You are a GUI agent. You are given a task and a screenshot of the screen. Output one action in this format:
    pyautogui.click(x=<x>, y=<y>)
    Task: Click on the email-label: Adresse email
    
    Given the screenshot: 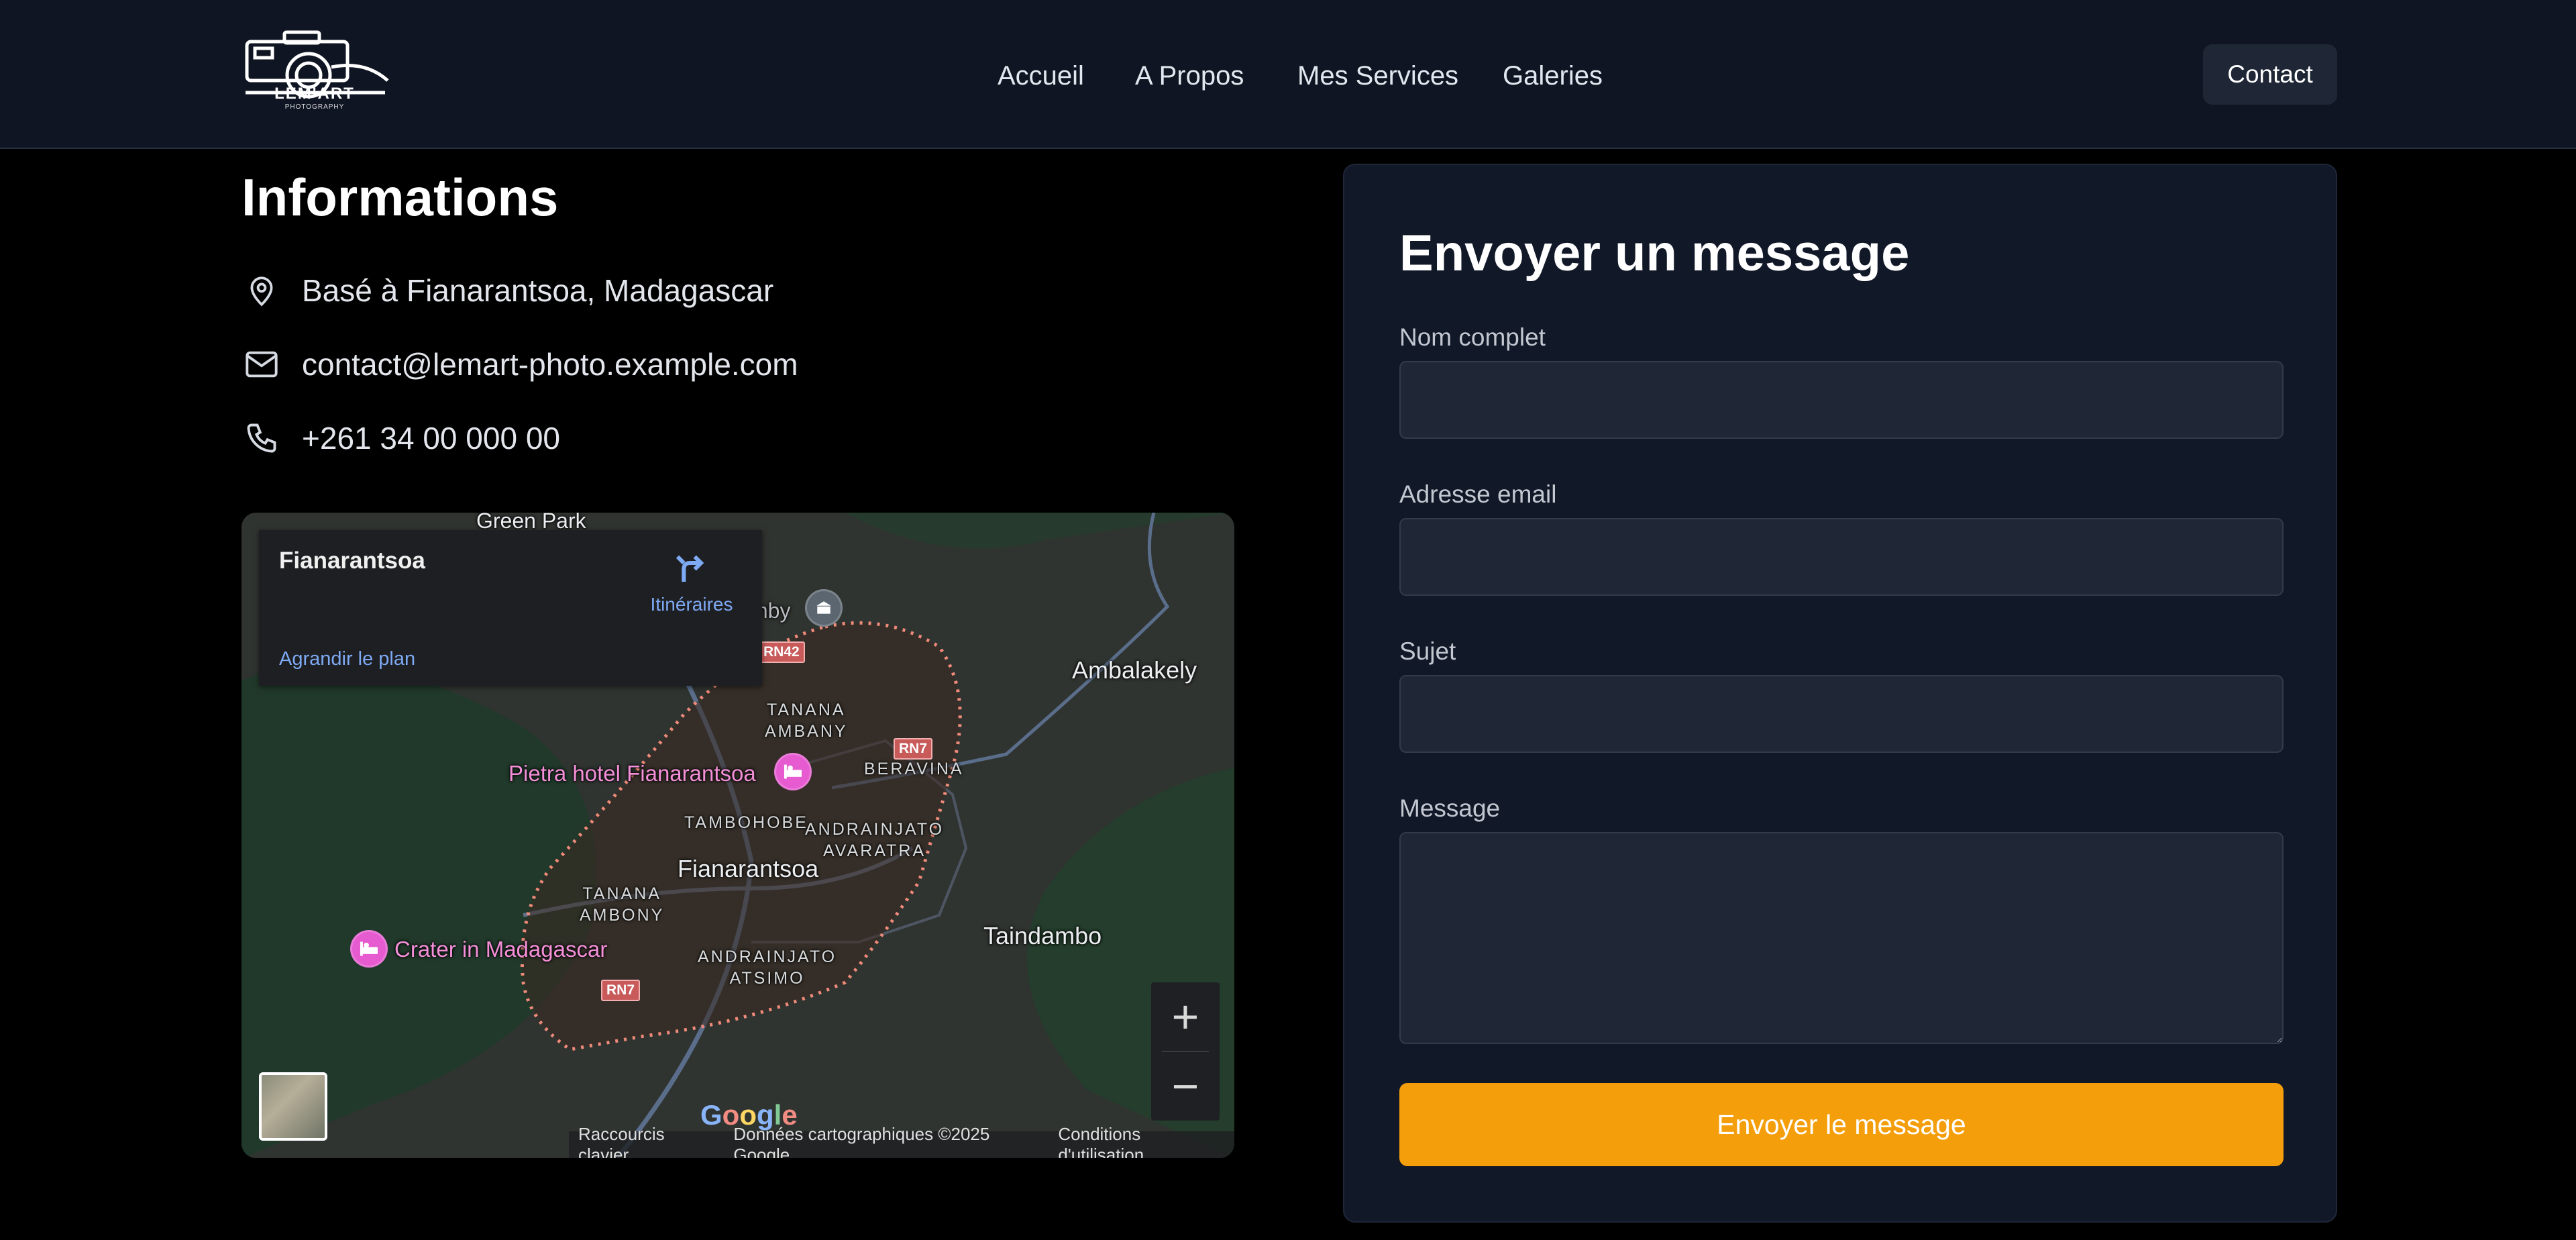 What is the action you would take?
    pyautogui.click(x=1478, y=494)
    